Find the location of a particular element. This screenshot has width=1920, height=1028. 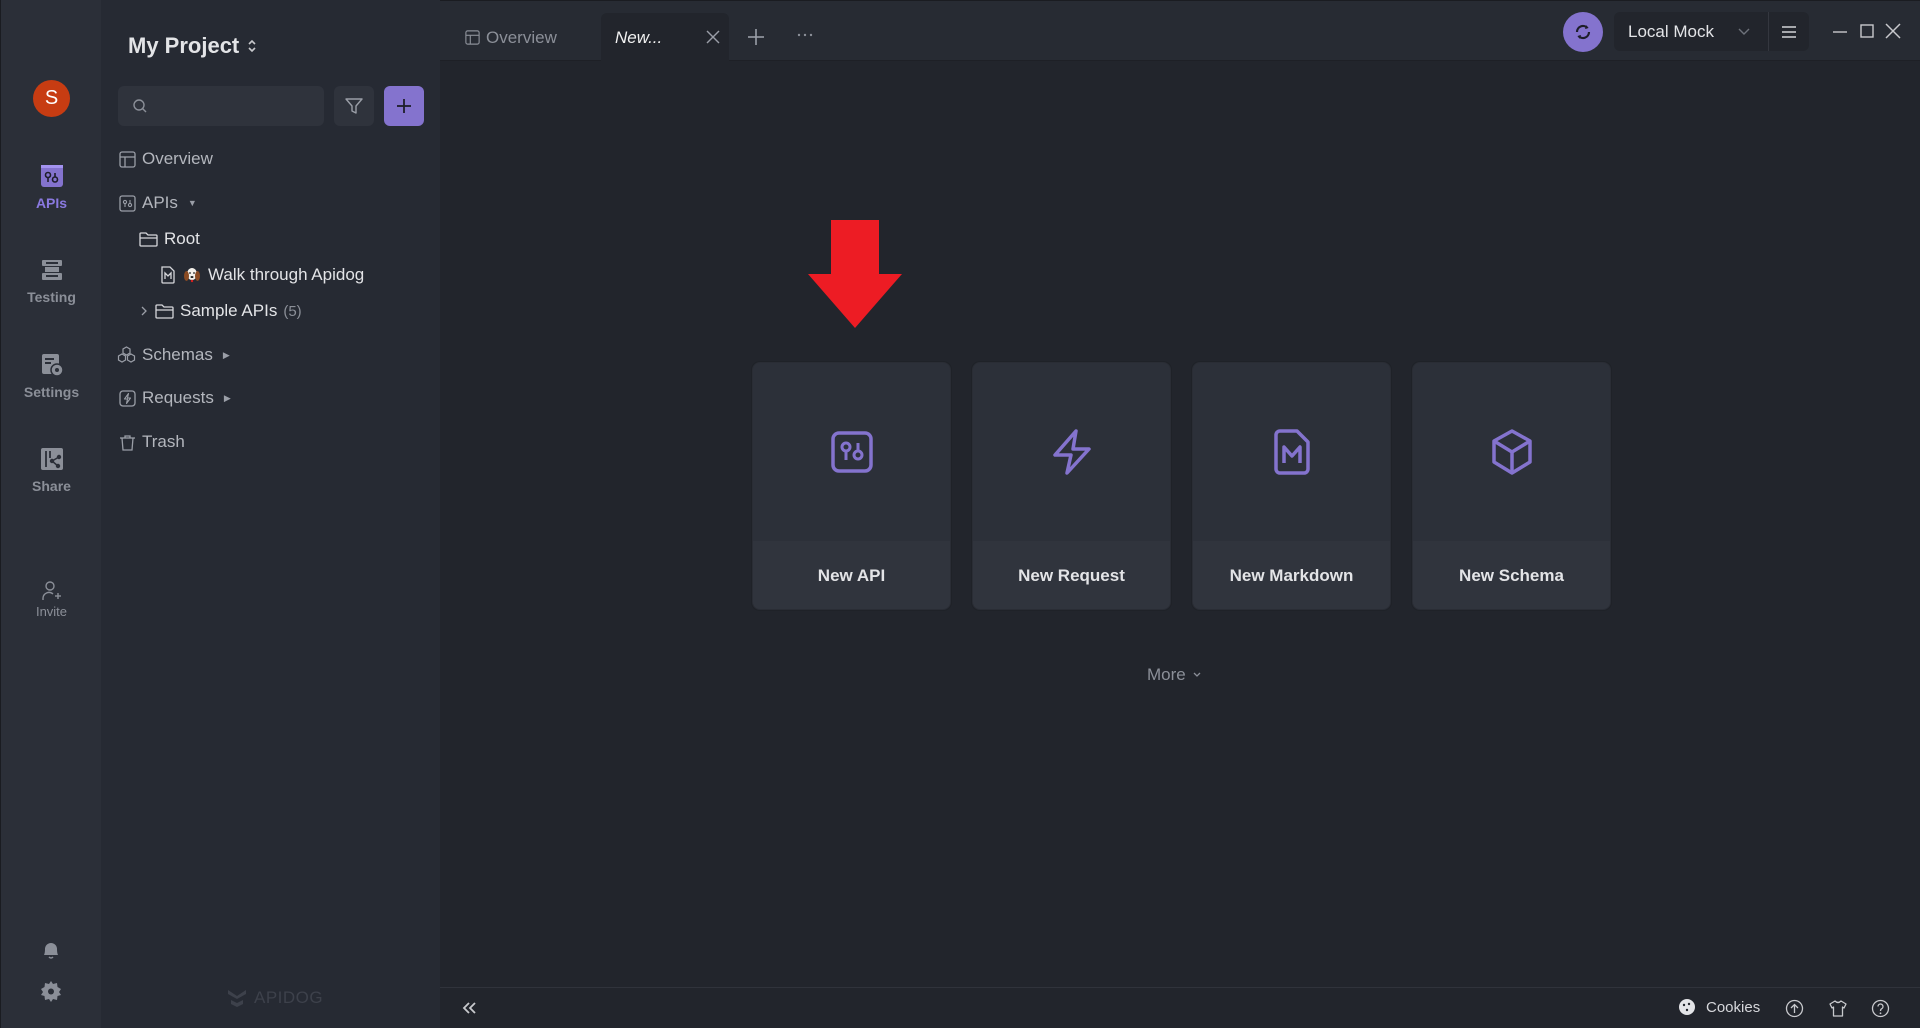

rail-item-testing: Testing is located at coordinates (51, 281).